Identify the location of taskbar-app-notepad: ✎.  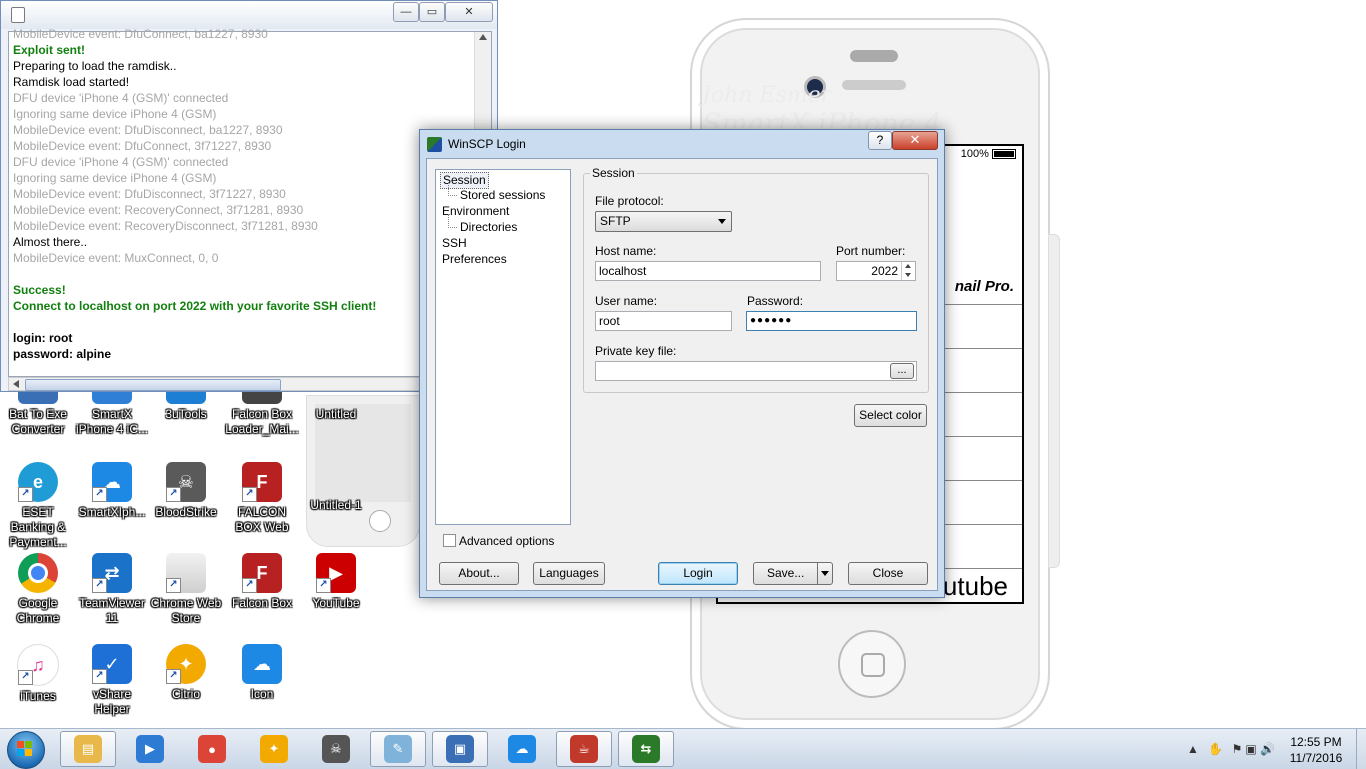
(398, 749).